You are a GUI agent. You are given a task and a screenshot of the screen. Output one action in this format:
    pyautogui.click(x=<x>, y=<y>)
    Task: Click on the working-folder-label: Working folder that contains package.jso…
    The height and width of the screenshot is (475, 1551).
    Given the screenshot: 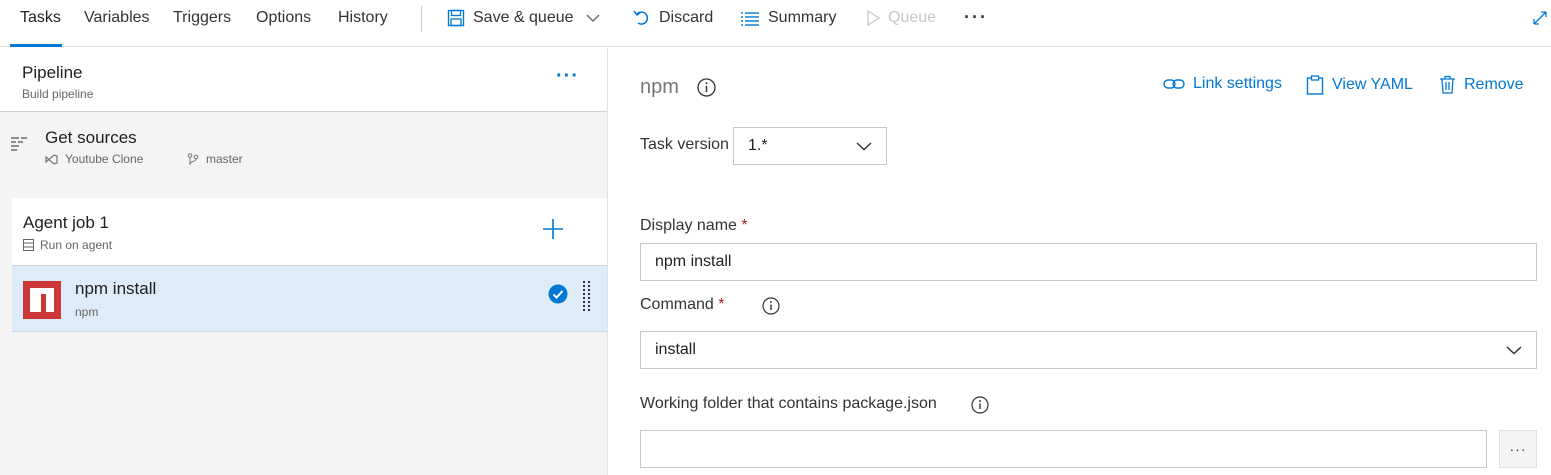 What is the action you would take?
    pyautogui.click(x=788, y=403)
    